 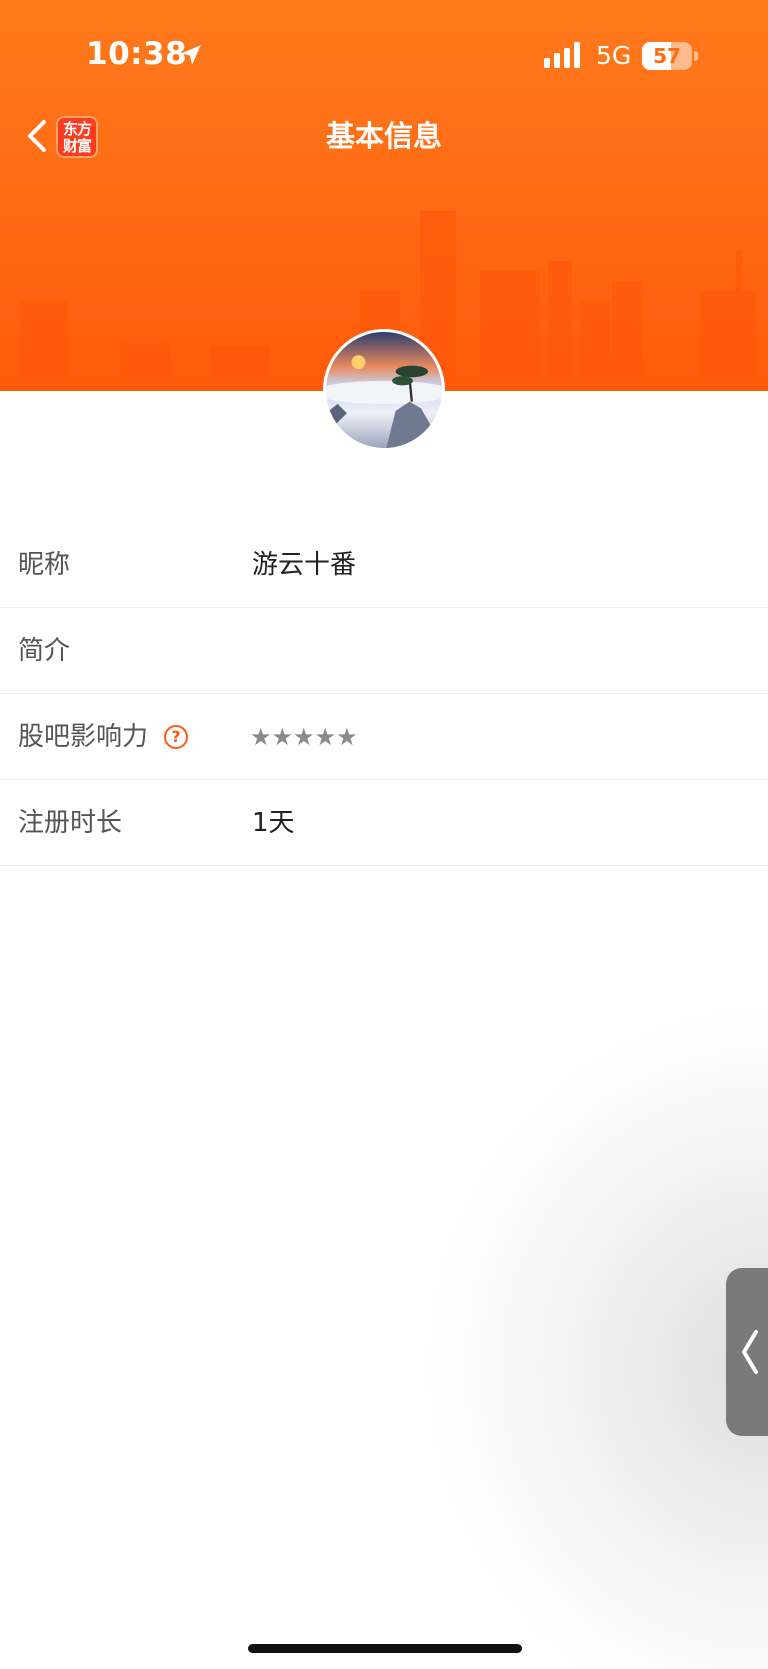 What do you see at coordinates (137, 54) in the screenshot?
I see `status-time: 10:38` at bounding box center [137, 54].